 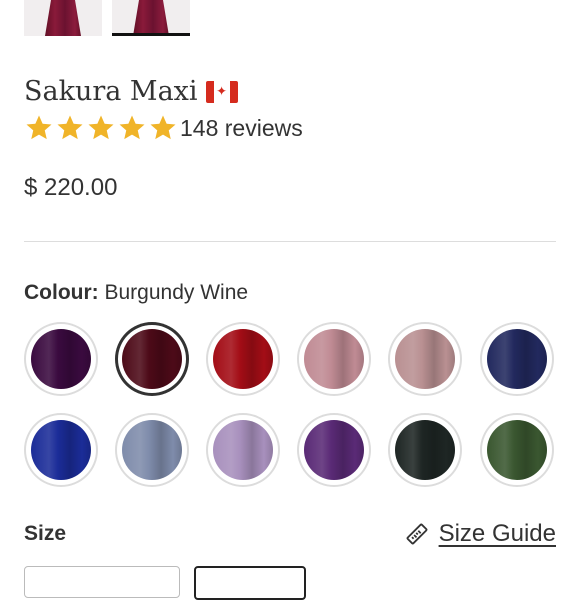 I want to click on colour-label: Colour:, so click(x=61, y=292).